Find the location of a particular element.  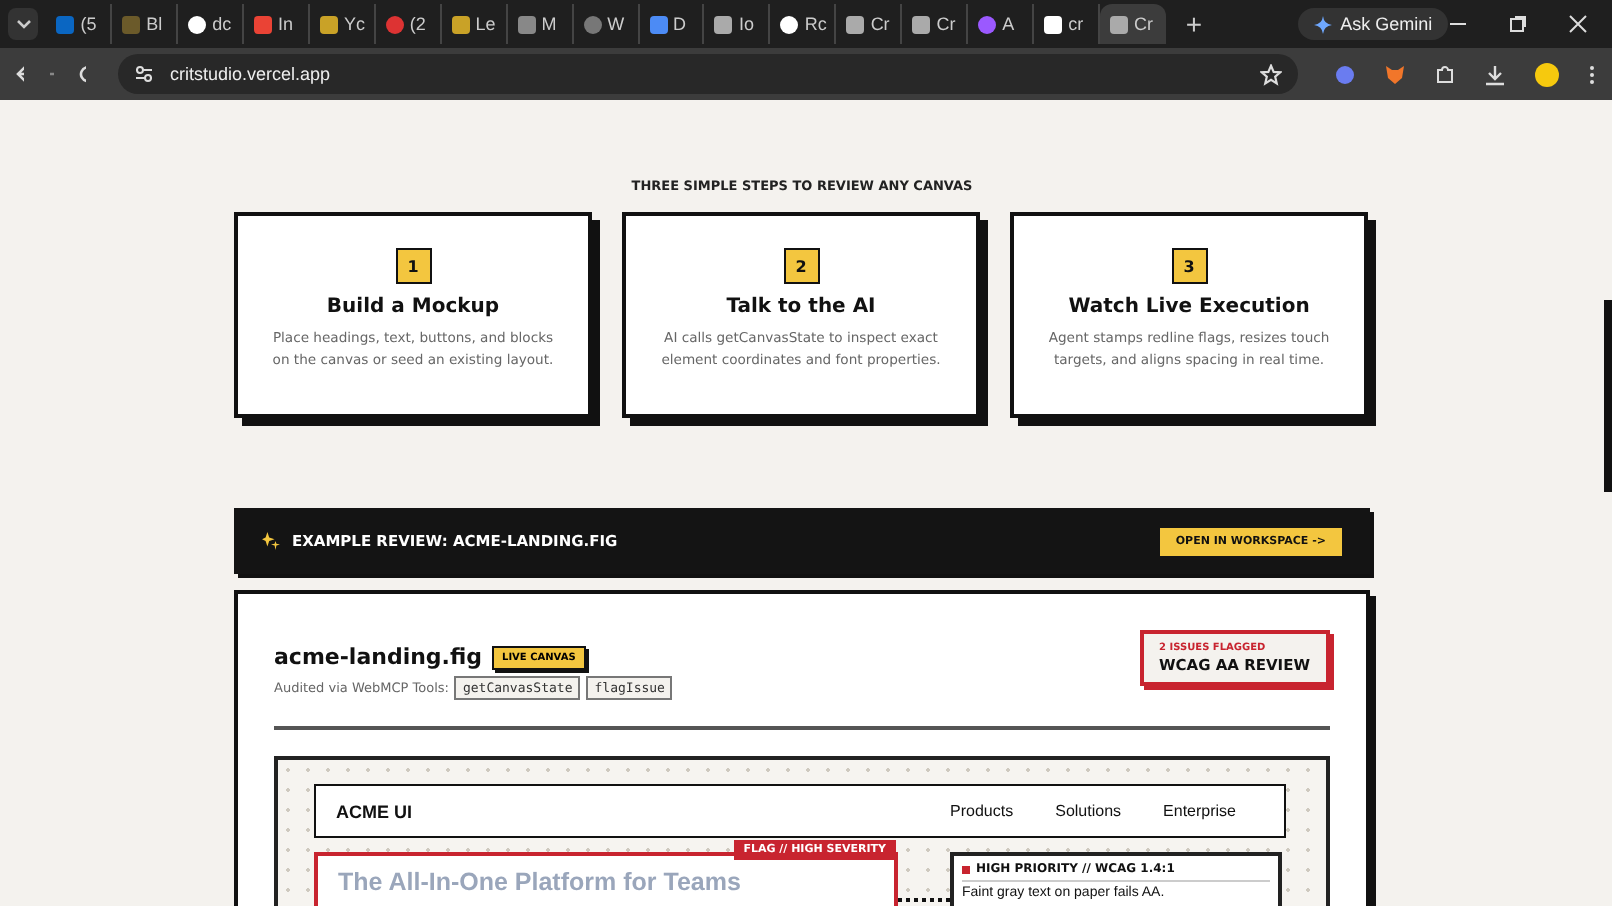

step-number: 3 is located at coordinates (1189, 266).